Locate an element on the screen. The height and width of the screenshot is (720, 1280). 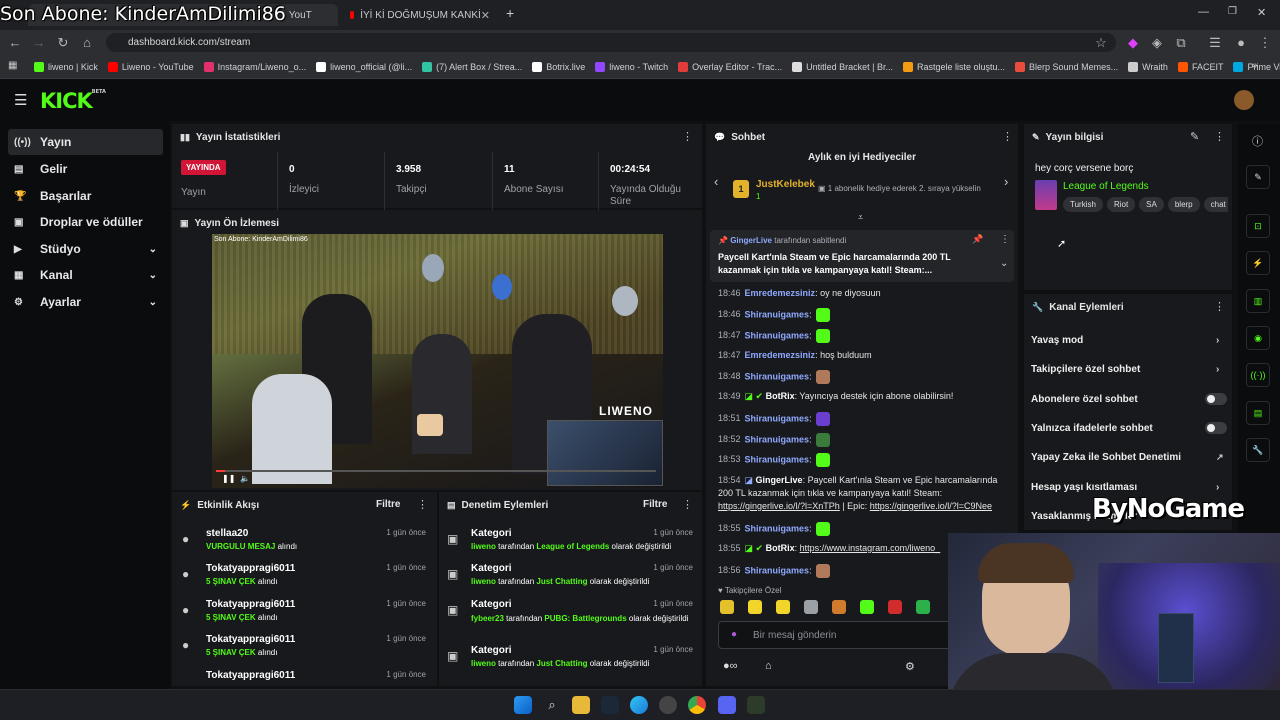
sidebar-item-ayarlar: ⚙ Ayarlar ⌄ is located at coordinates (85, 302).